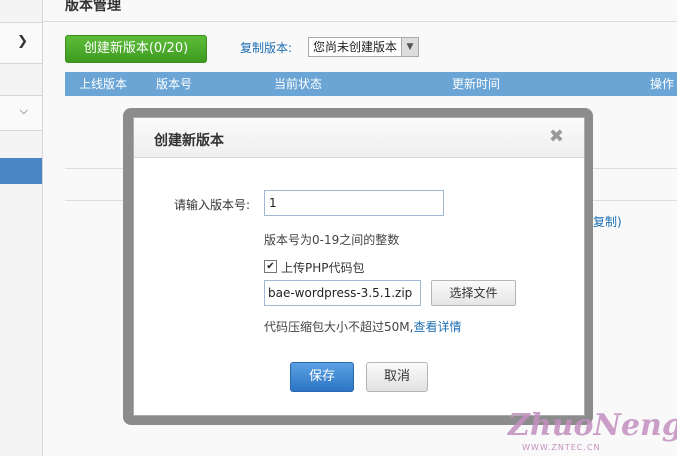 This screenshot has width=677, height=456. Describe the element at coordinates (397, 377) in the screenshot. I see `cancel-button: 取消` at that location.